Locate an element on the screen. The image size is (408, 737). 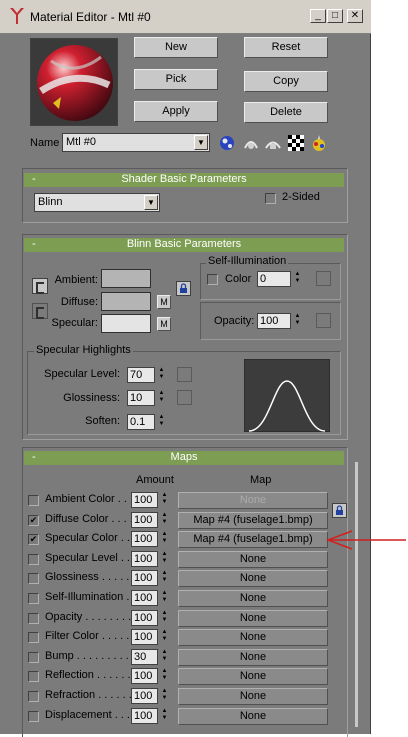
specular-level-map-button is located at coordinates (184, 374).